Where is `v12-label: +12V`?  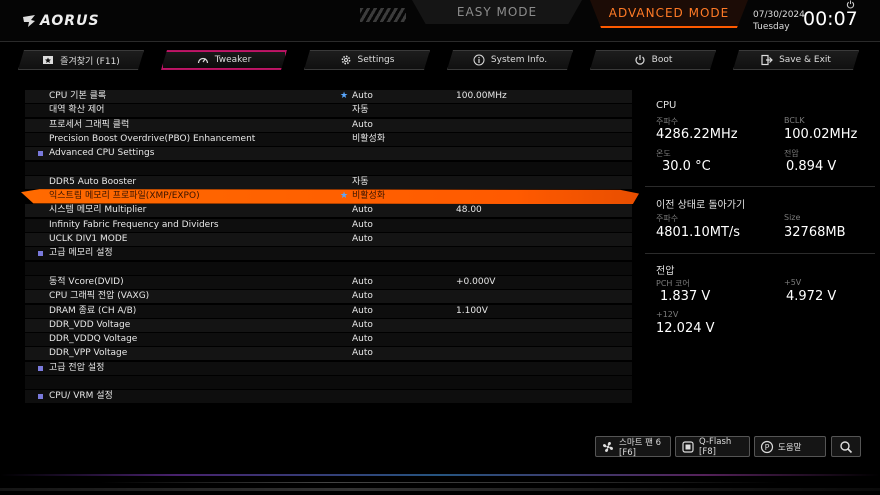 v12-label: +12V is located at coordinates (667, 314).